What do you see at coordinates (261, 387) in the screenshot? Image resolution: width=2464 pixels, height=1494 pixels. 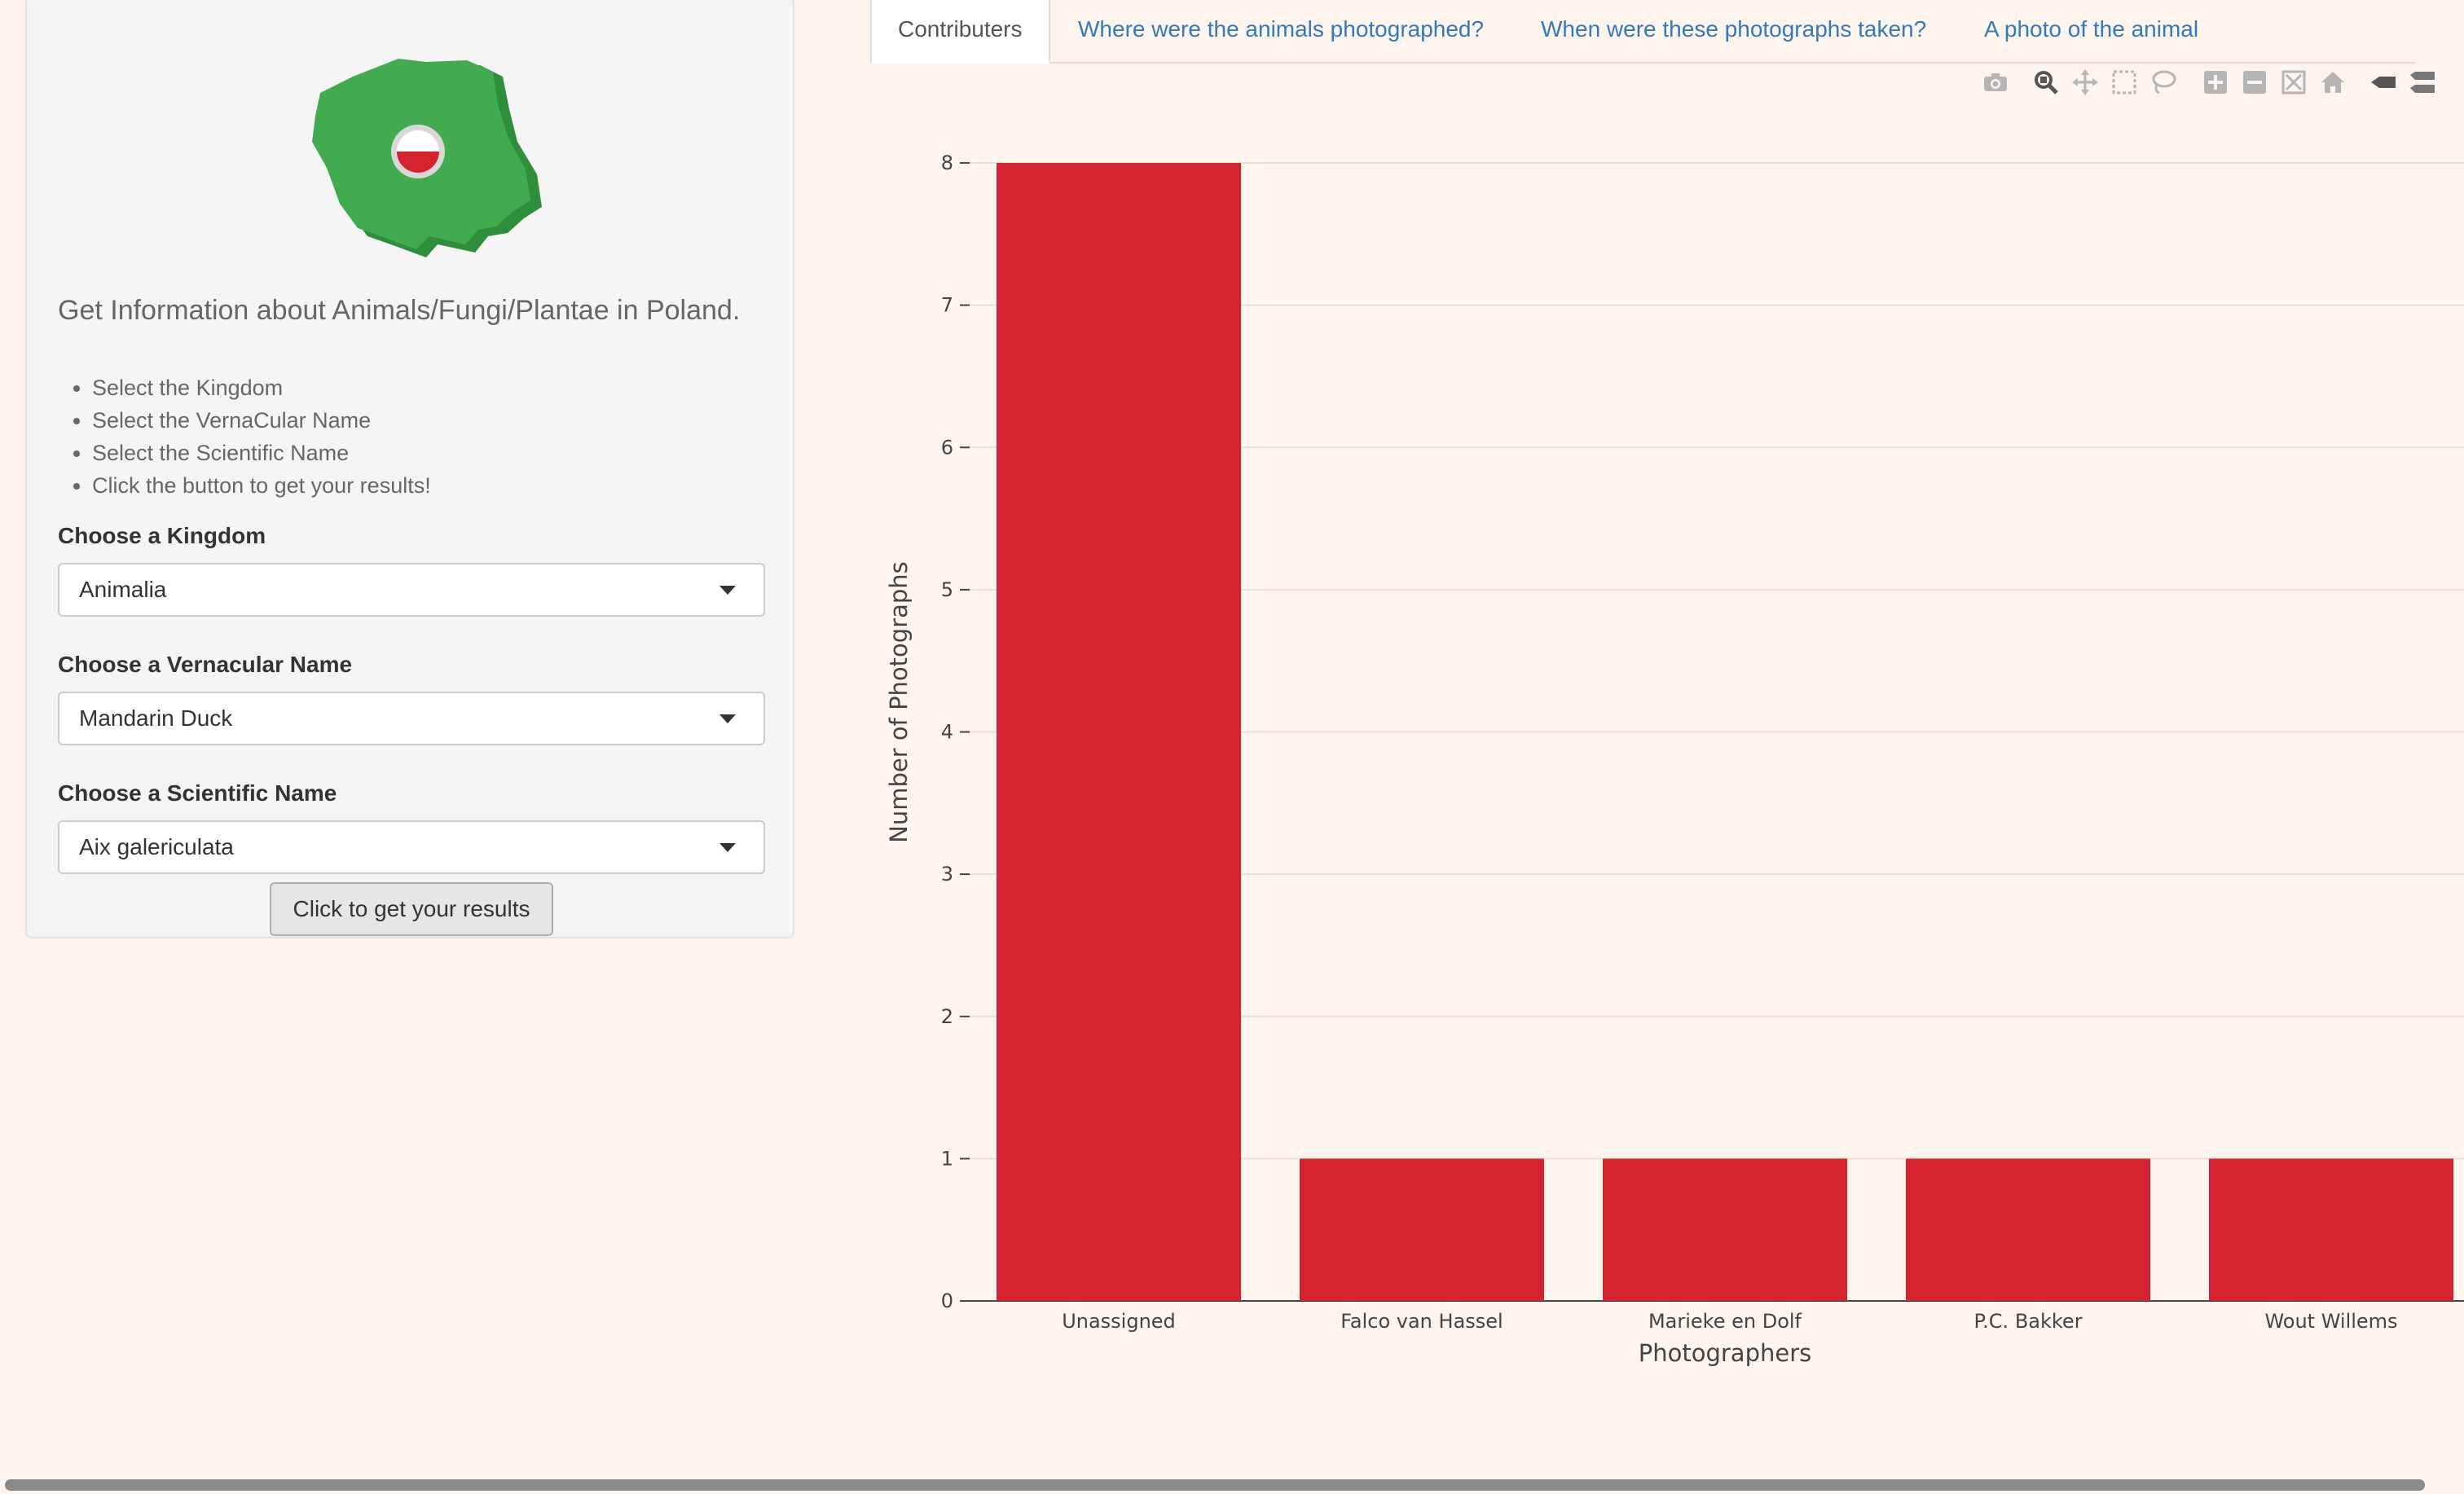 I see `instruction-item: Select the Kingdom` at bounding box center [261, 387].